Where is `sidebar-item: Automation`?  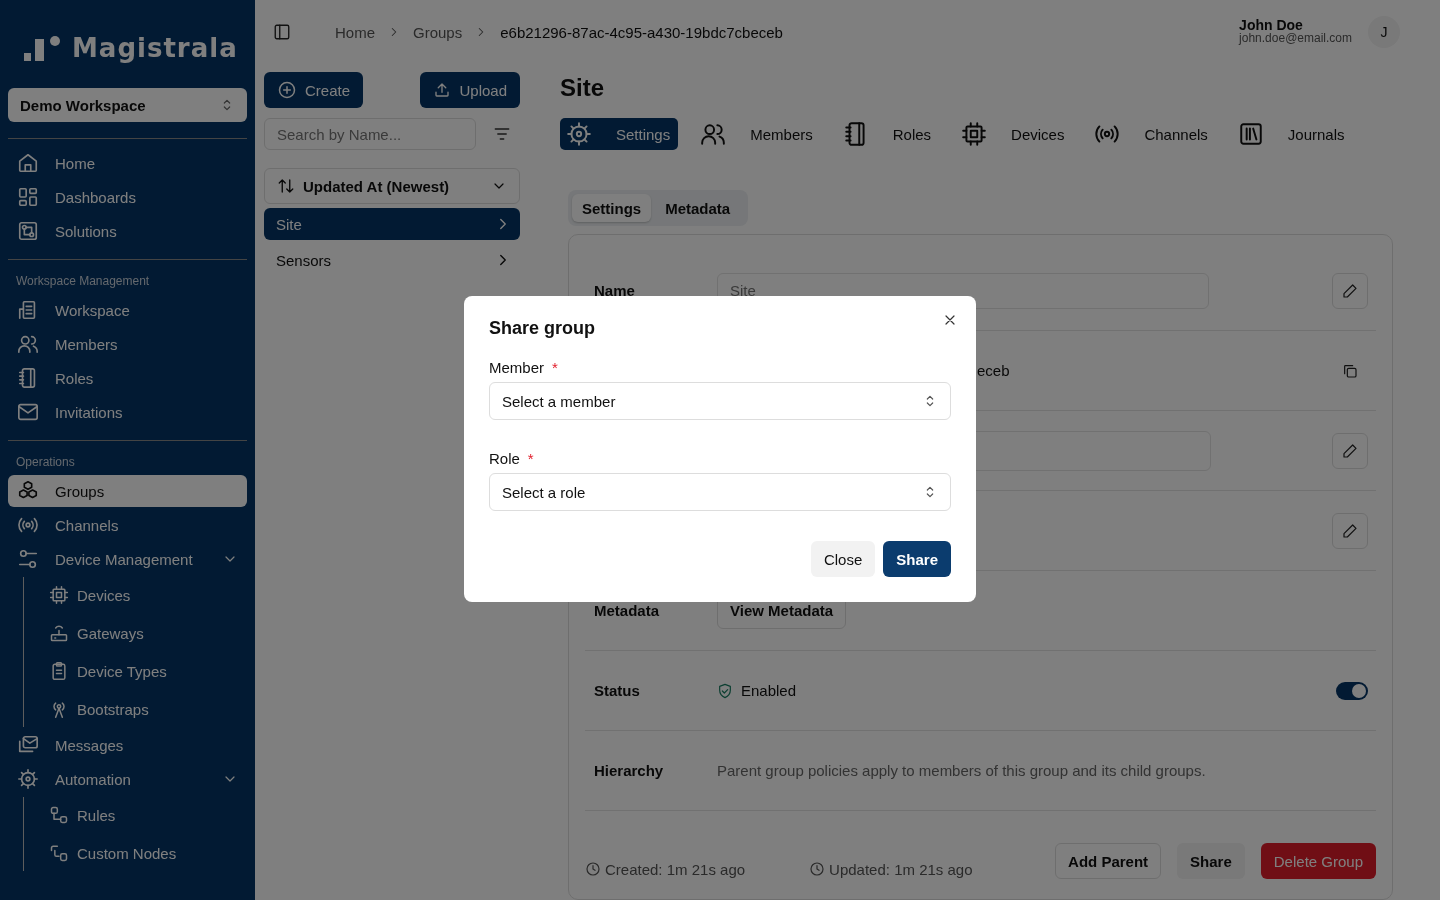
sidebar-item: Automation is located at coordinates (127, 779).